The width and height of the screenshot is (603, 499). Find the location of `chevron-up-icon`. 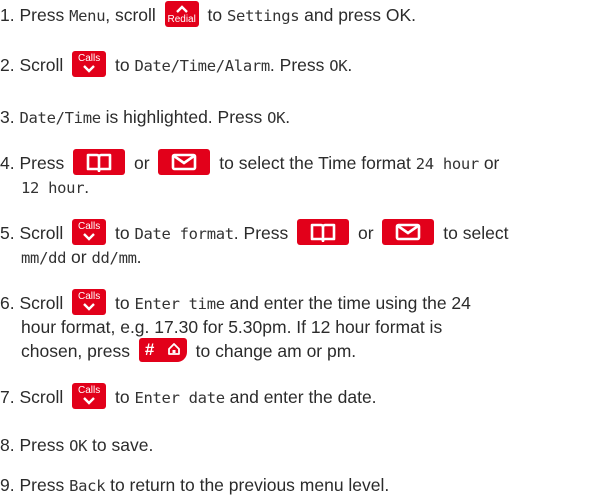

chevron-up-icon is located at coordinates (181, 9).